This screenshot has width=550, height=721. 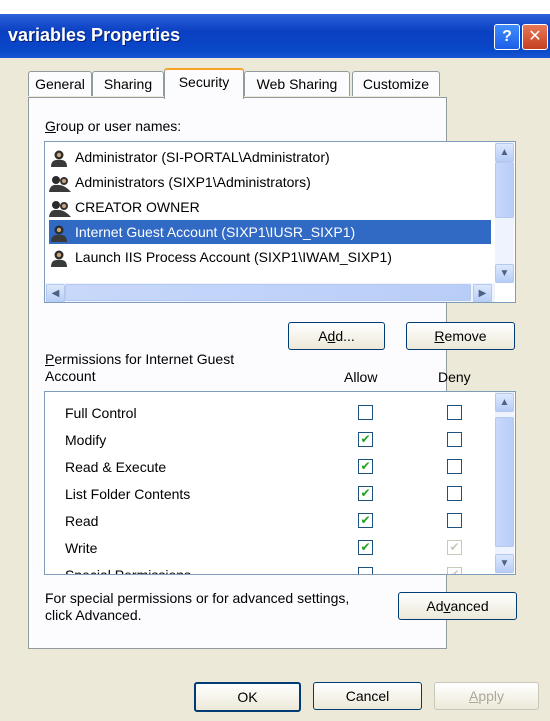 I want to click on perm-scroll-up-button: ▲, so click(x=504, y=402).